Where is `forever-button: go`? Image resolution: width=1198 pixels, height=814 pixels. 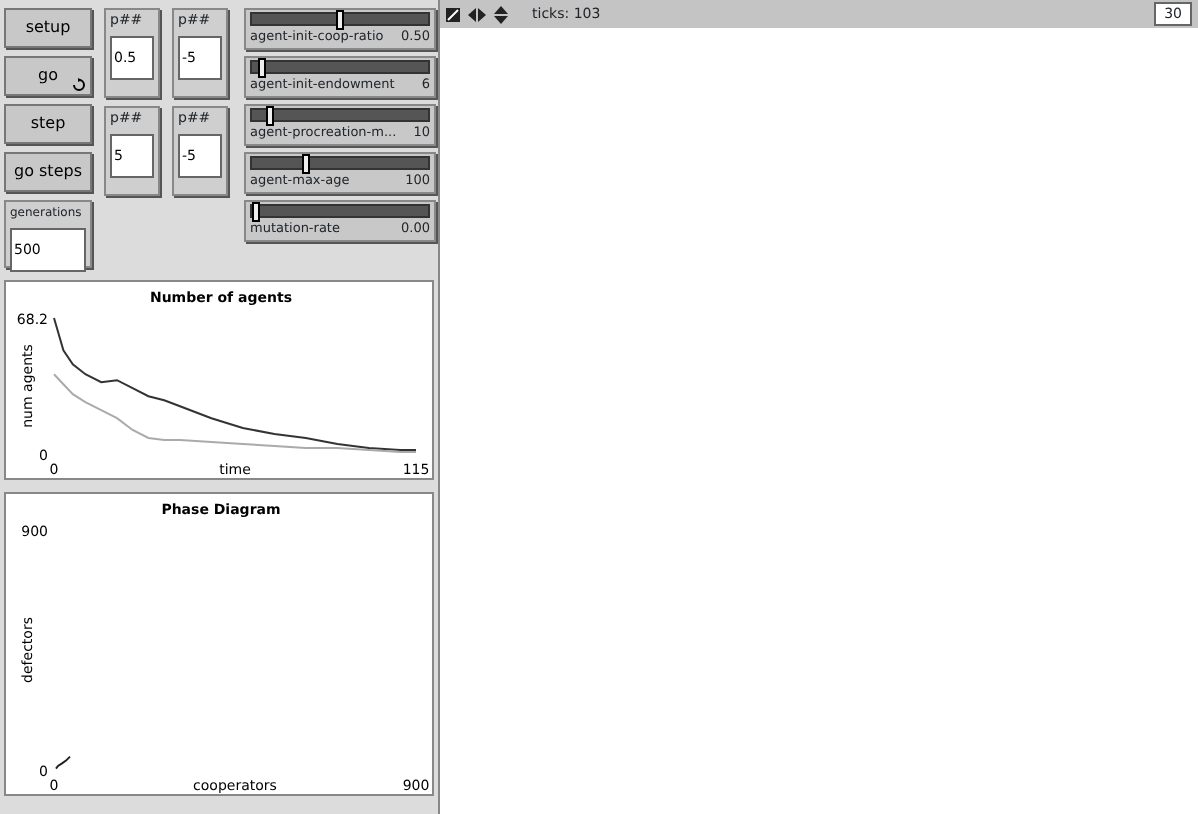 forever-button: go is located at coordinates (48, 76).